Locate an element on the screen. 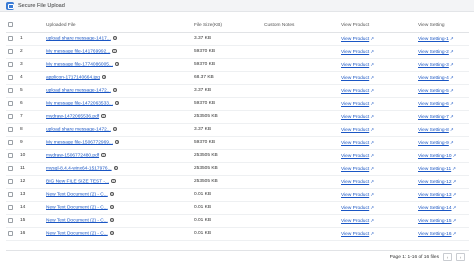 The height and width of the screenshot is (266, 474). view-setting-link: View Setting-9 is located at coordinates (433, 143).